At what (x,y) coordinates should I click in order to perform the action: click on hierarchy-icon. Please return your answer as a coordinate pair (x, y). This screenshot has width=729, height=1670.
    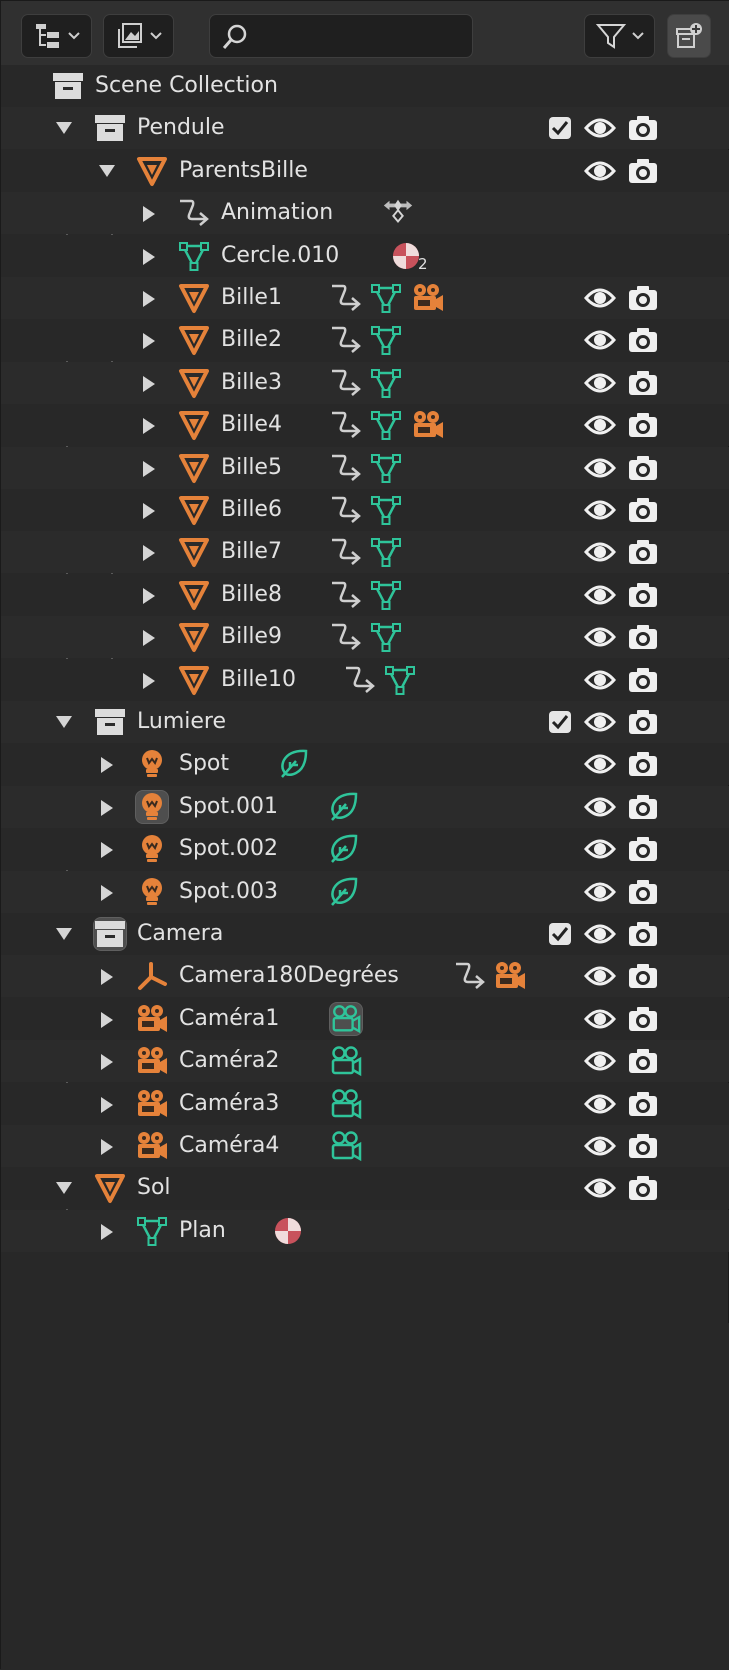
    Looking at the image, I should click on (194, 213).